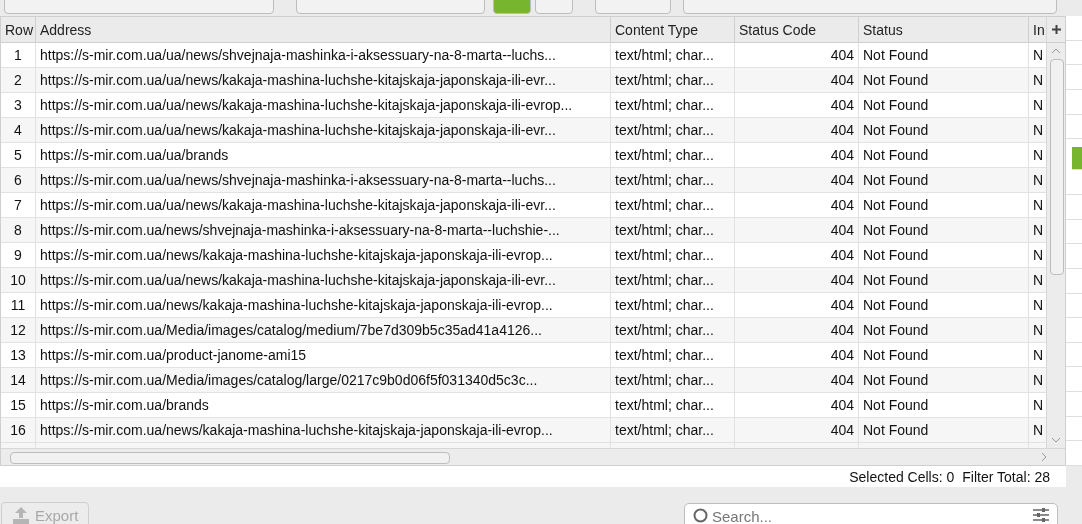 This screenshot has height=524, width=1082. What do you see at coordinates (1077, 159) in the screenshot?
I see `status-indicator` at bounding box center [1077, 159].